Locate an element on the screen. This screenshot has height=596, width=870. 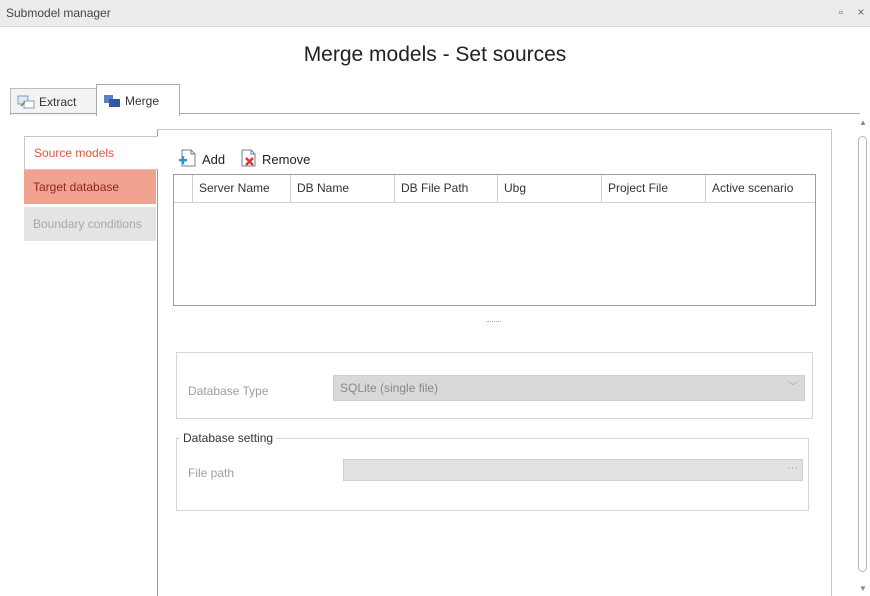
step-boundary-conditions: Boundary conditions is located at coordinates (90, 224).